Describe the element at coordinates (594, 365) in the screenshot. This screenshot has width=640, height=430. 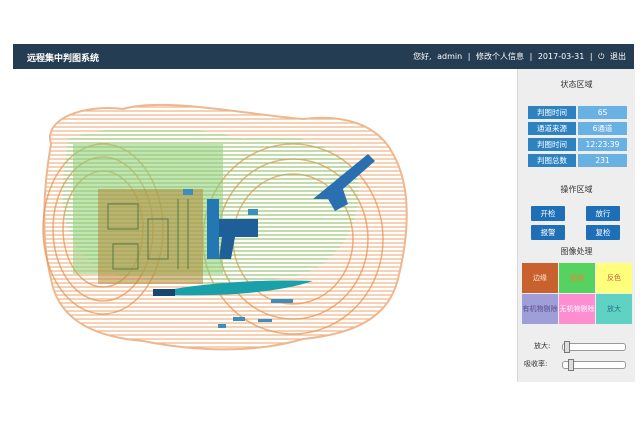
I see `absorb-slider` at that location.